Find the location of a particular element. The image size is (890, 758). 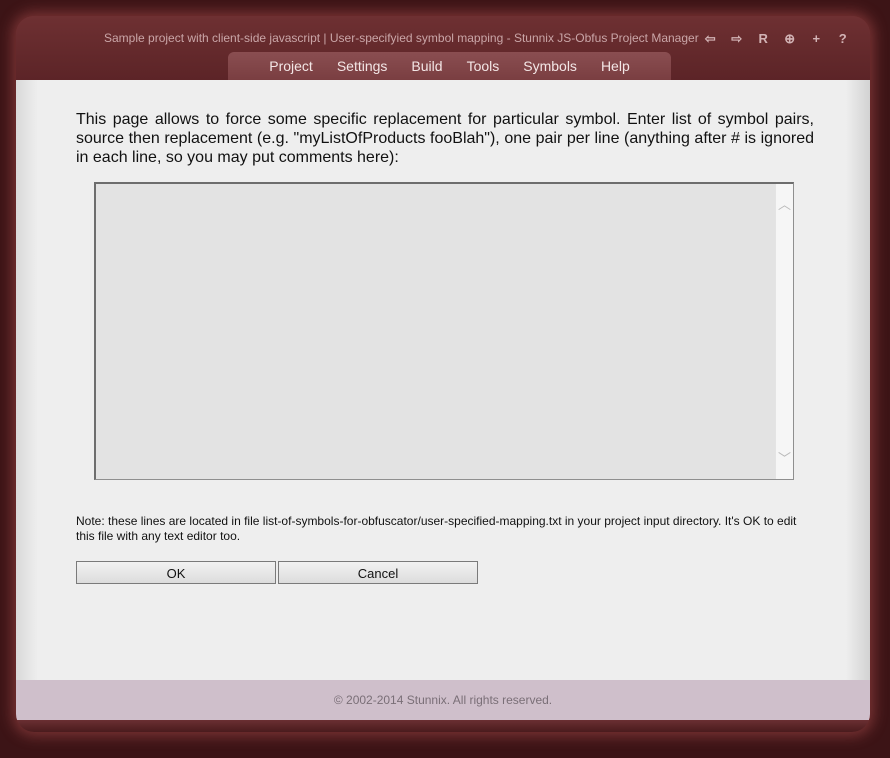

menu-item-settings: Settings is located at coordinates (362, 66).